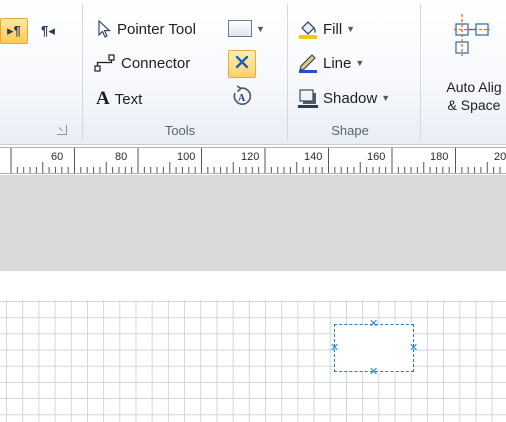 The image size is (506, 422). What do you see at coordinates (156, 29) in the screenshot?
I see `pointer-tool-label: Pointer Tool` at bounding box center [156, 29].